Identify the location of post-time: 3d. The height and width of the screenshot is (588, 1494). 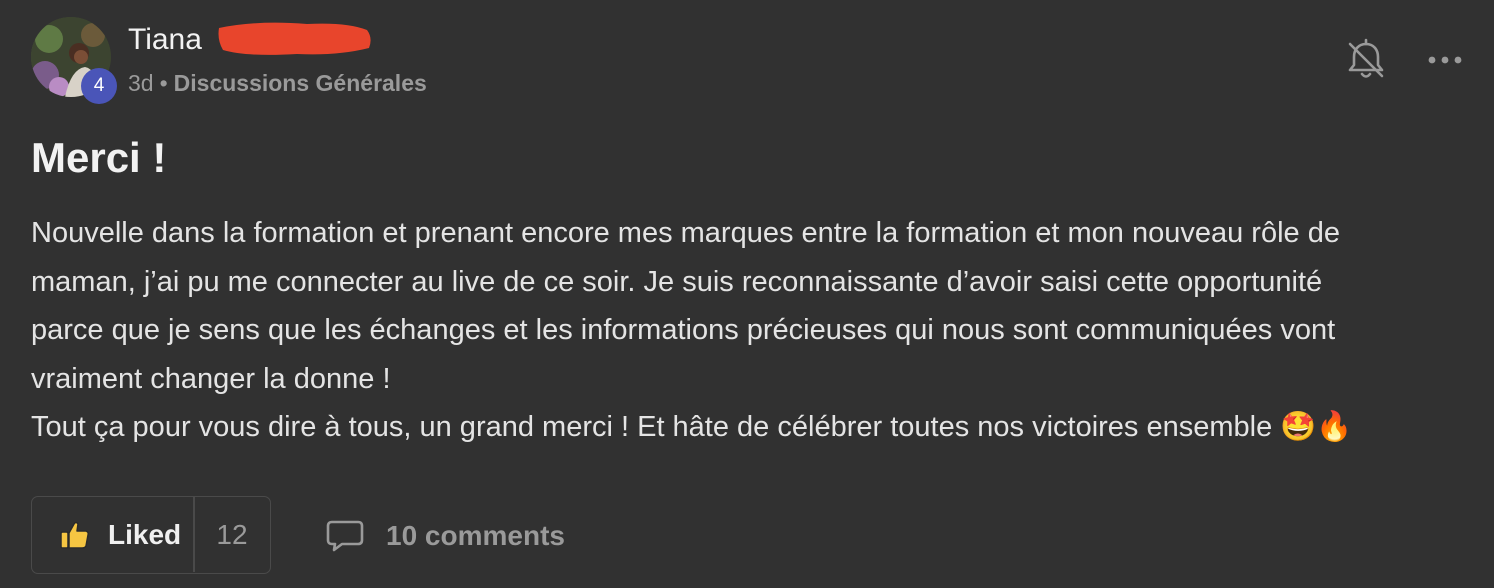
(141, 83).